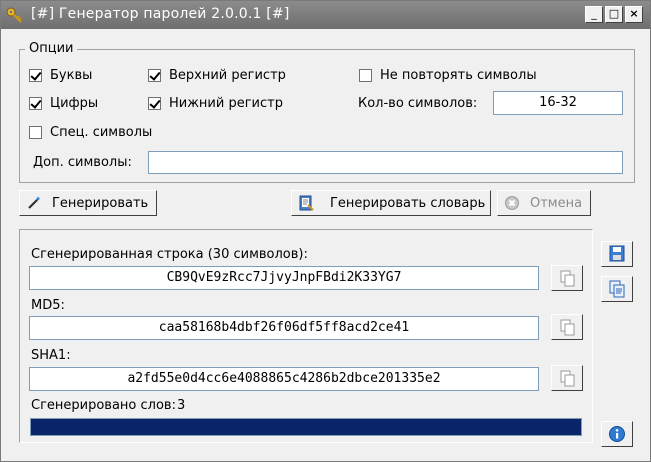 This screenshot has height=462, width=651. What do you see at coordinates (226, 103) in the screenshot?
I see `lower-label: Нижний регистр` at bounding box center [226, 103].